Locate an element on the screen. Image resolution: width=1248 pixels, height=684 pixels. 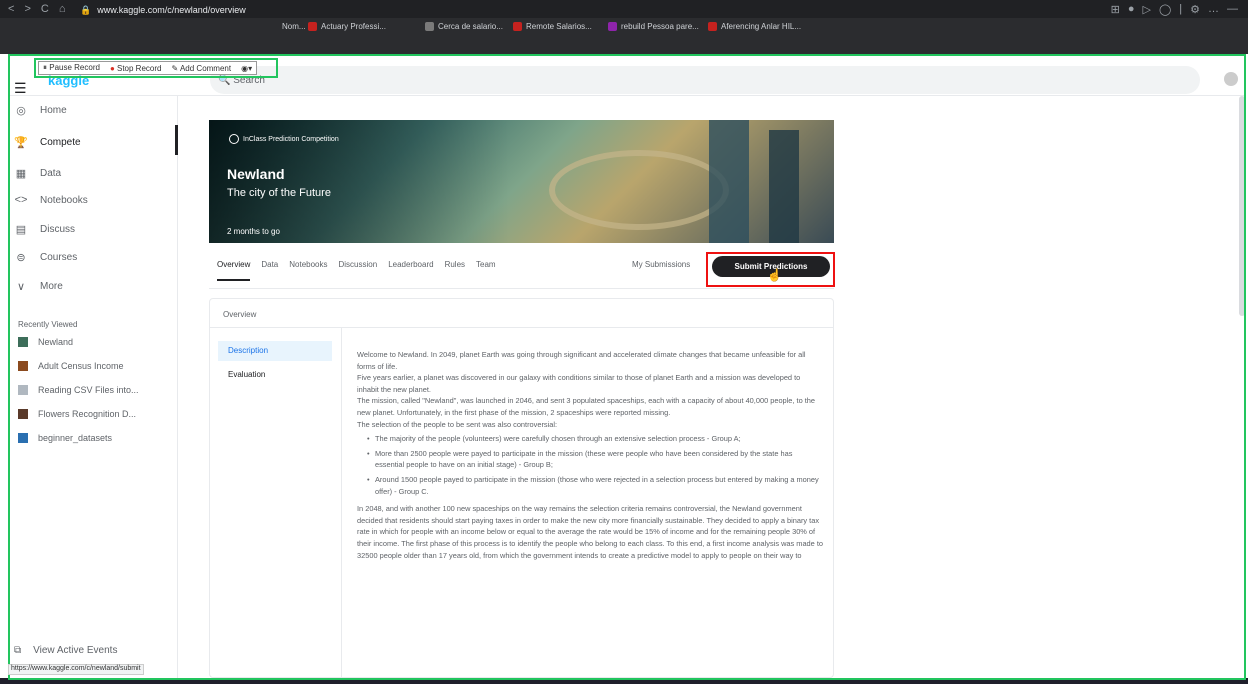
recorder-menu-icon: ◉▾ is located at coordinates (246, 68).